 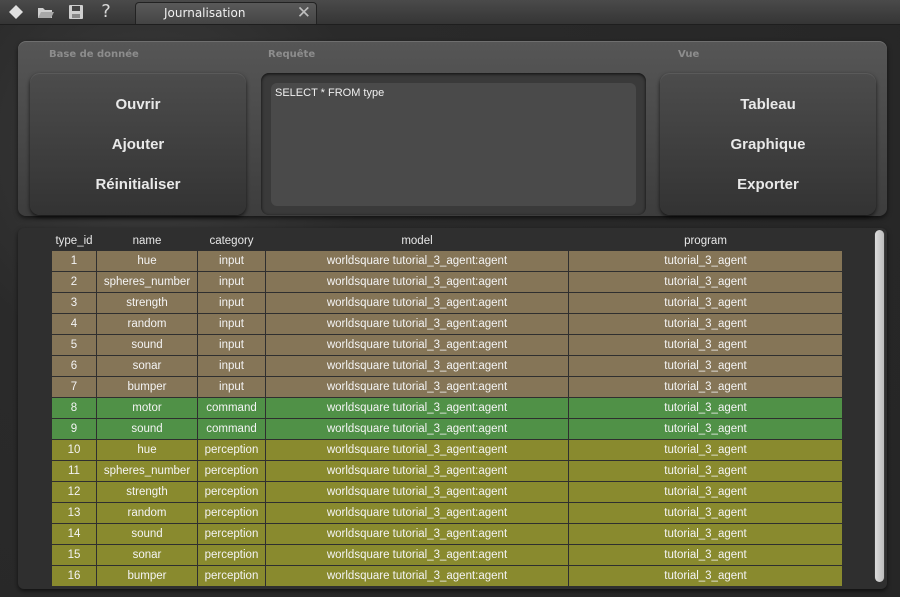 I want to click on add-button: Ajouter, so click(x=138, y=144).